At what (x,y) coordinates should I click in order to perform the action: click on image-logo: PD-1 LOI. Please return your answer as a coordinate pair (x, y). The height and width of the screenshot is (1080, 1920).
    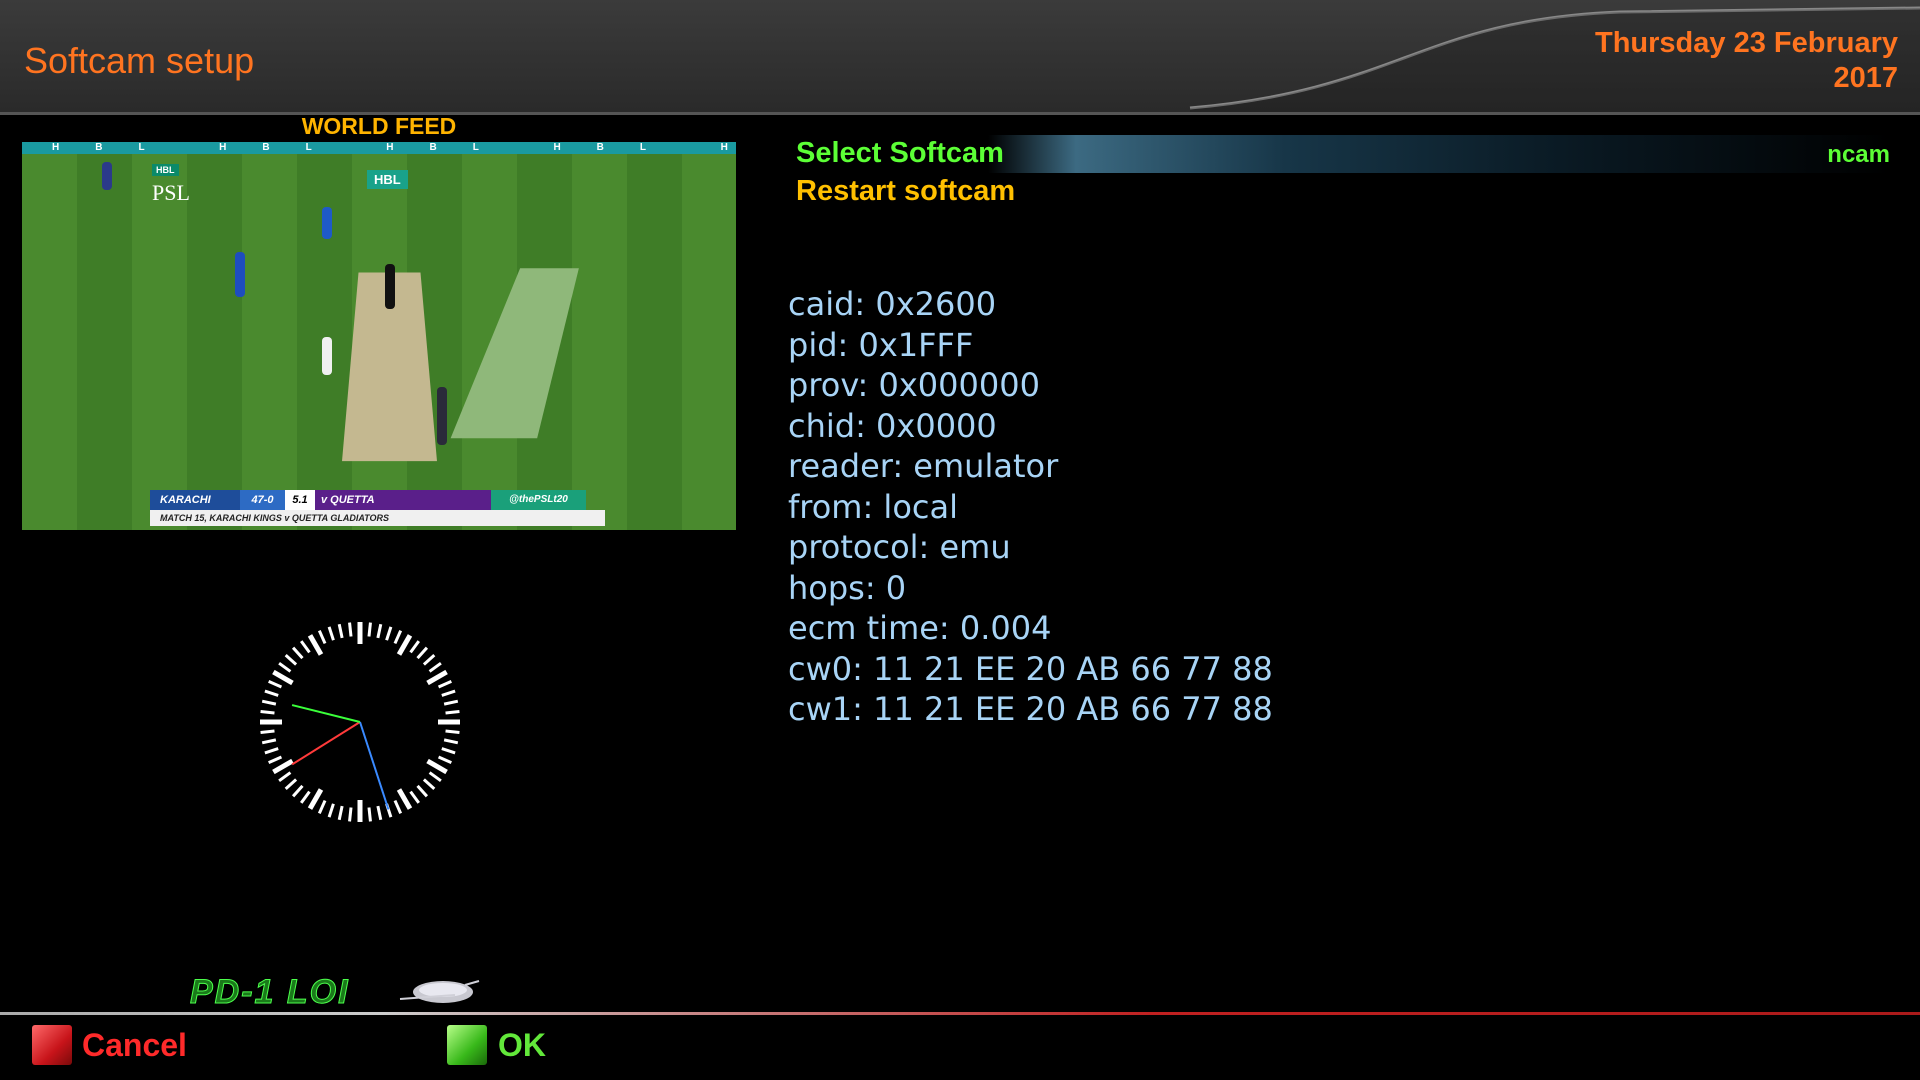
    Looking at the image, I should click on (335, 992).